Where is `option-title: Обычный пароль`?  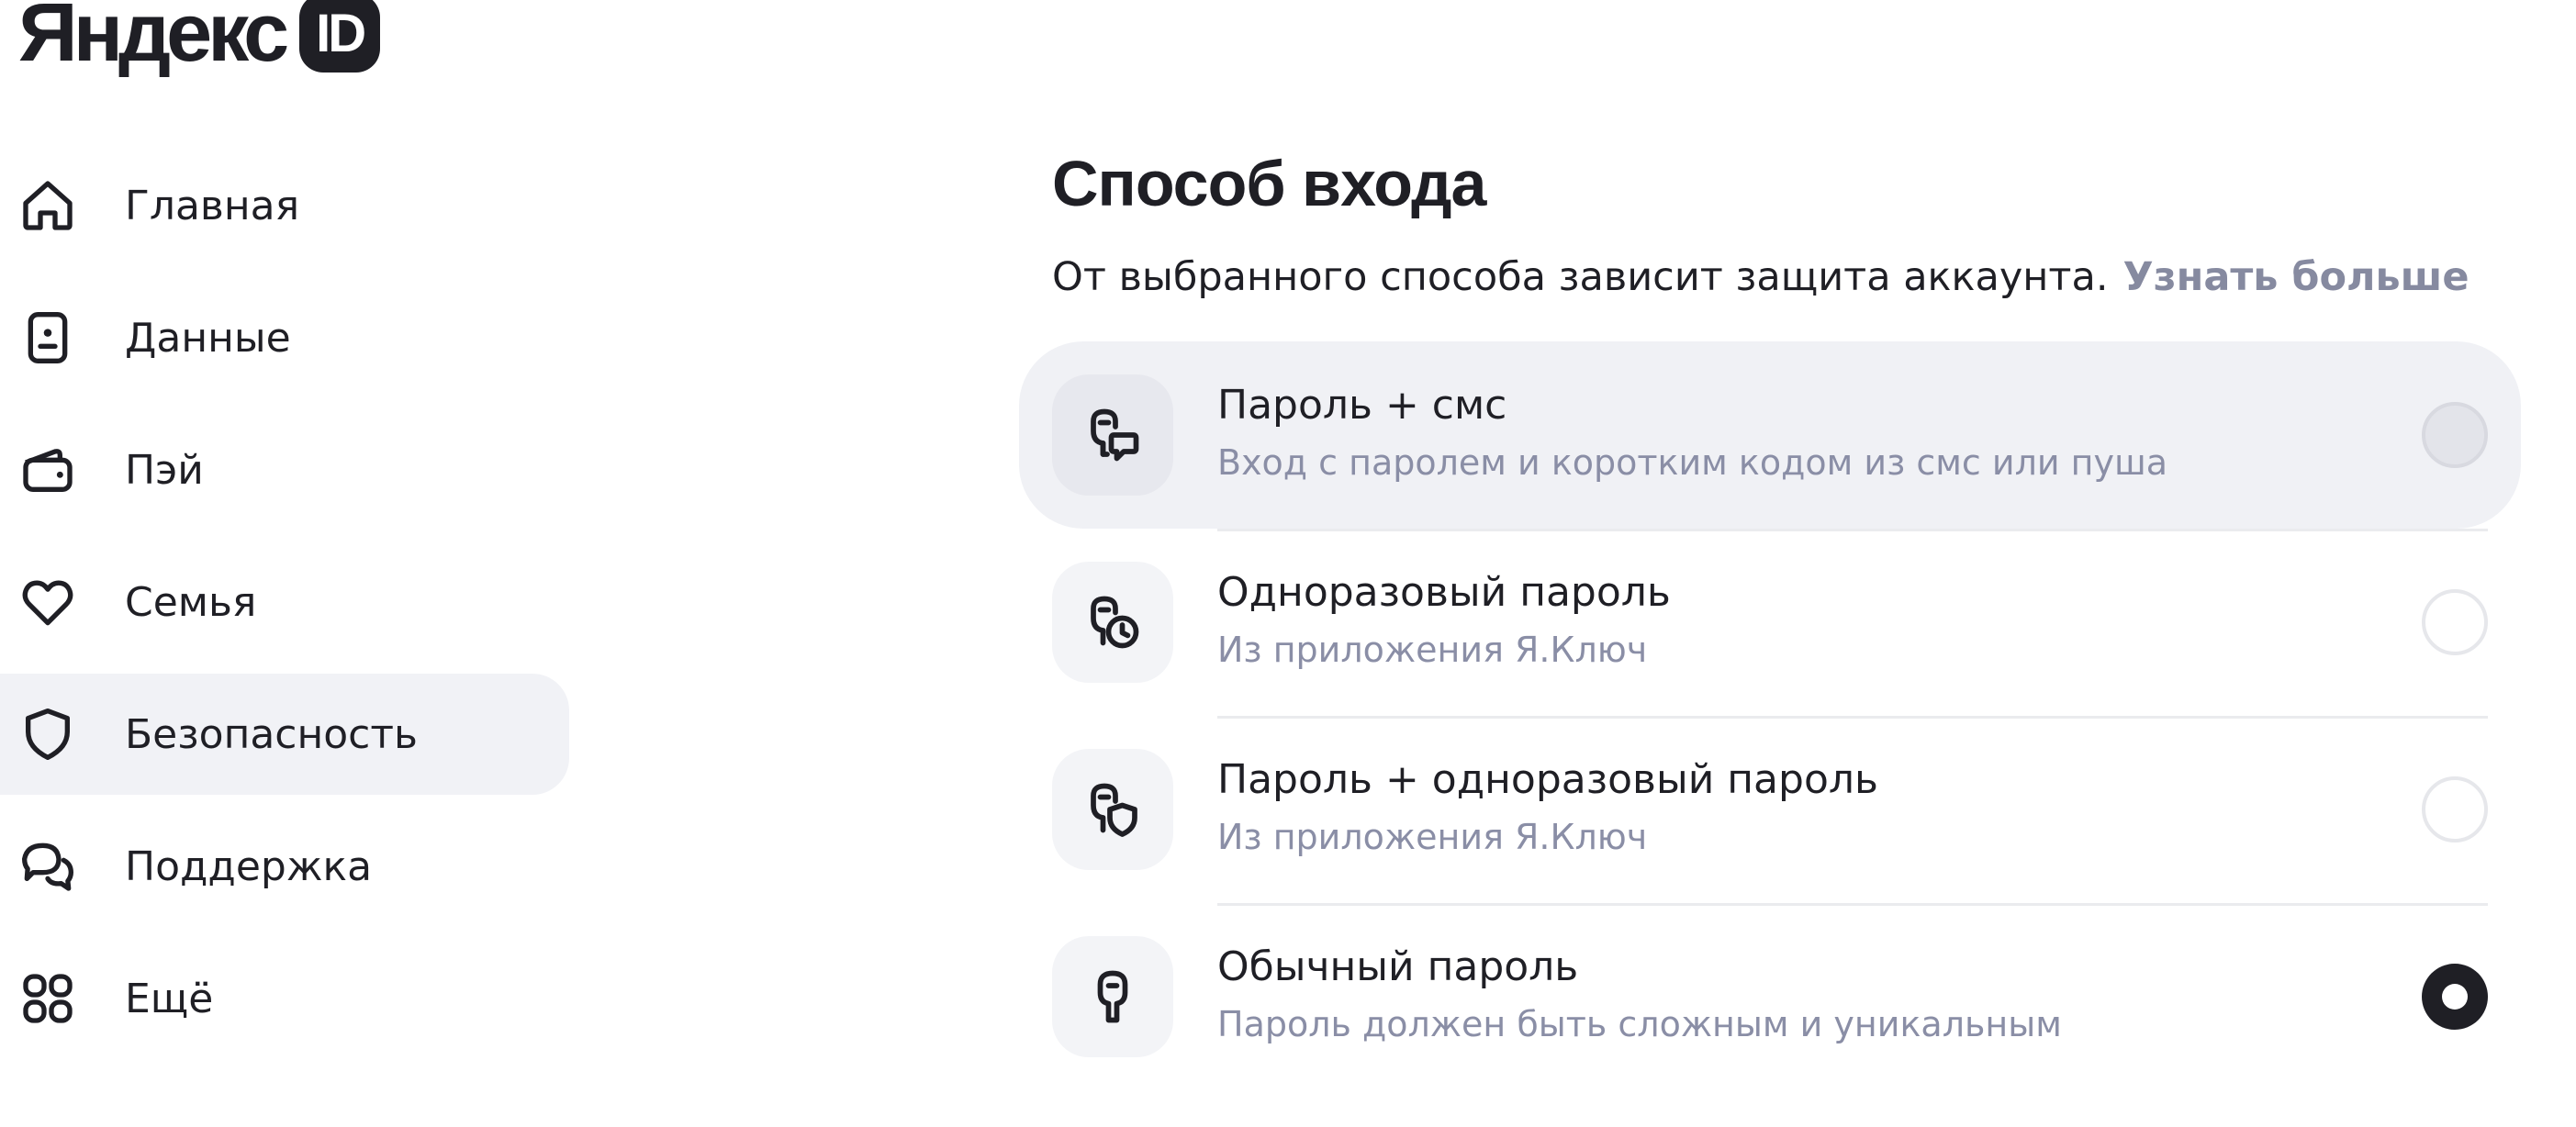 option-title: Обычный пароль is located at coordinates (1398, 966).